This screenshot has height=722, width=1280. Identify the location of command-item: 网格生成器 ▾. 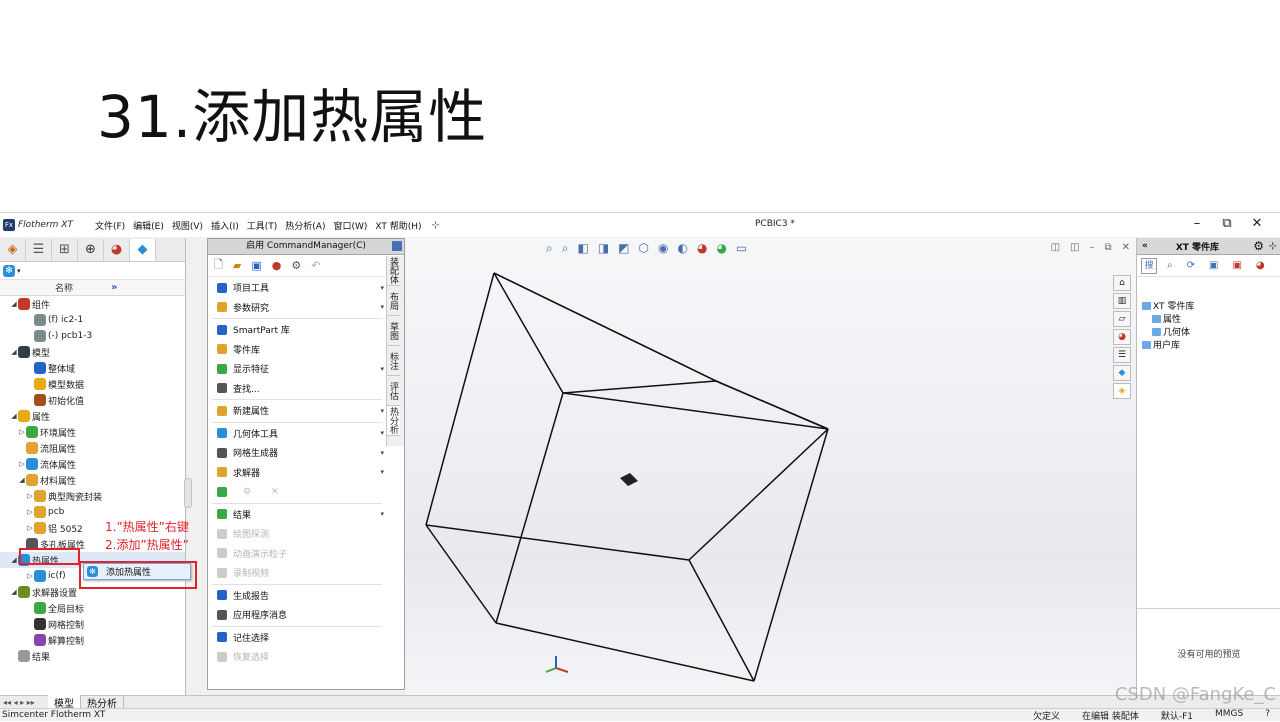
(297, 453).